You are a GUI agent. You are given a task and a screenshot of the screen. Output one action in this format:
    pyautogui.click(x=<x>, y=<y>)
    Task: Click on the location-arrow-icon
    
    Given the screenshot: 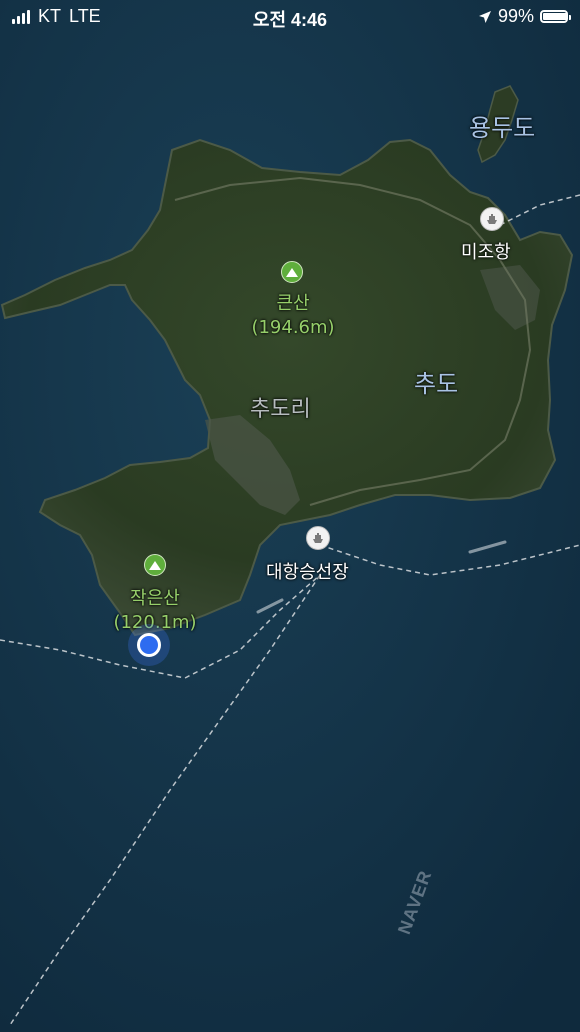 What is the action you would take?
    pyautogui.click(x=484, y=16)
    